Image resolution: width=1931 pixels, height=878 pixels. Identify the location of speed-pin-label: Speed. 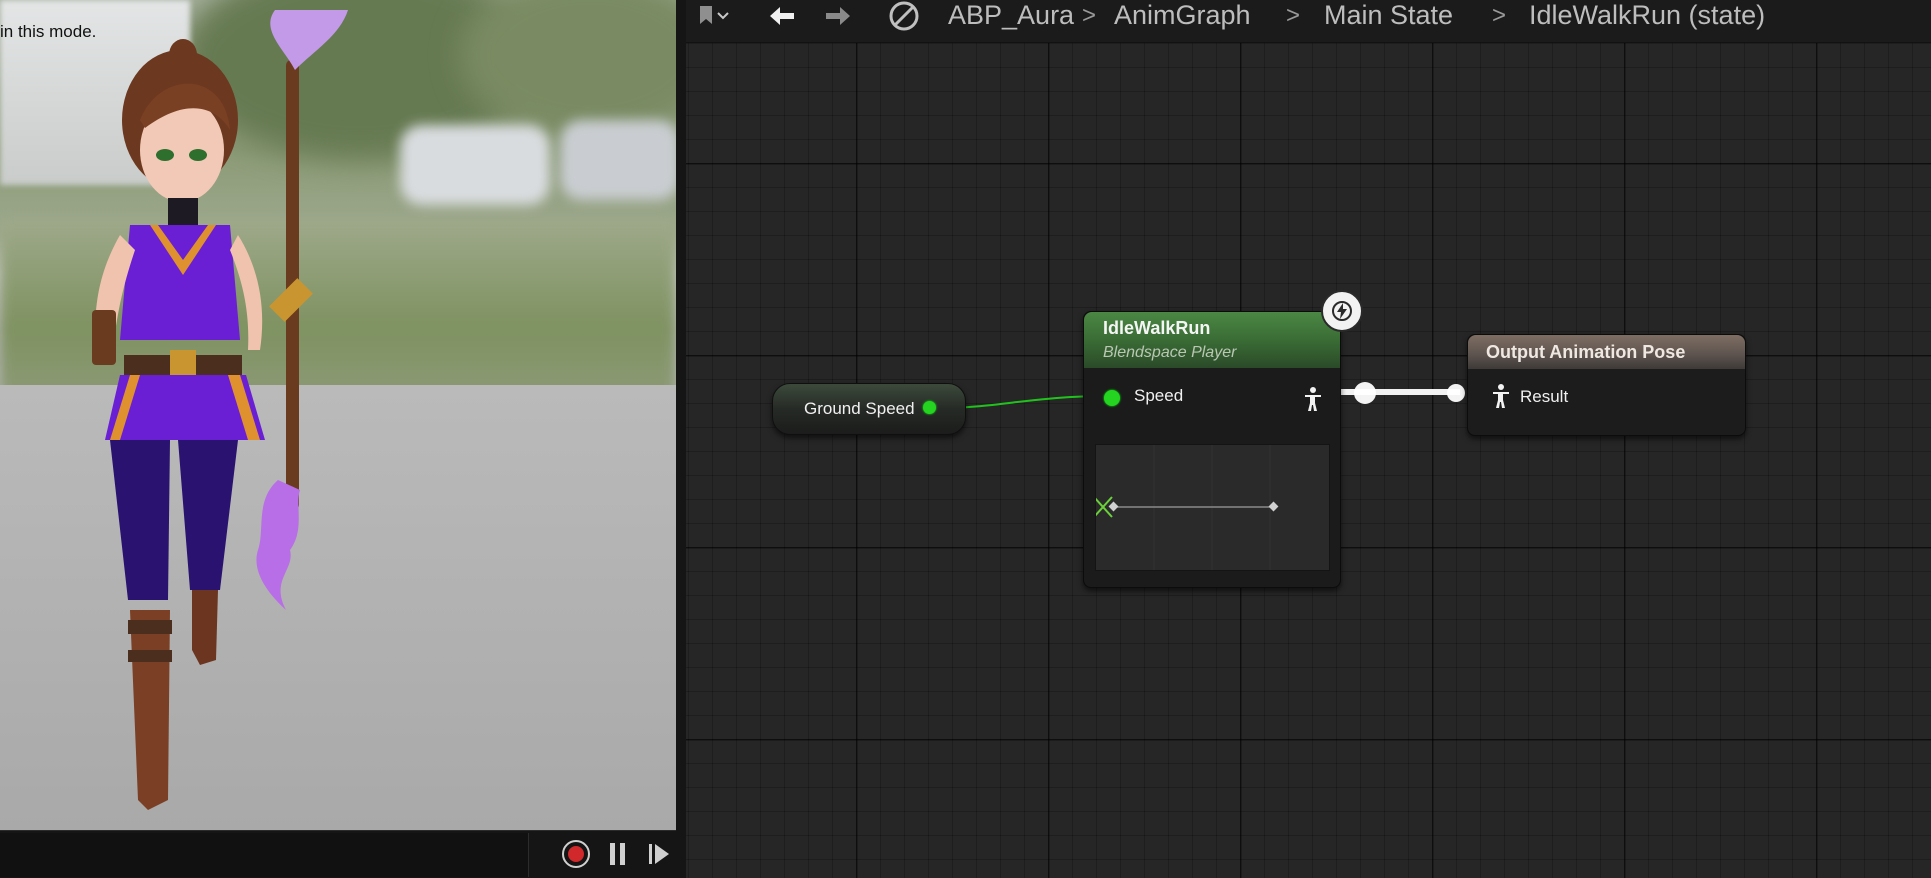
(1159, 395).